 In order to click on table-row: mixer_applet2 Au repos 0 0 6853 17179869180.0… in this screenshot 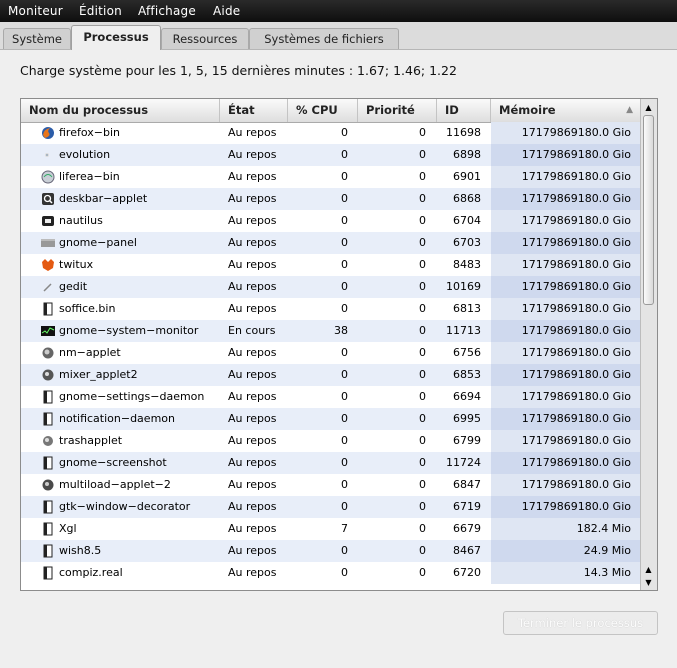, I will do `click(331, 375)`.